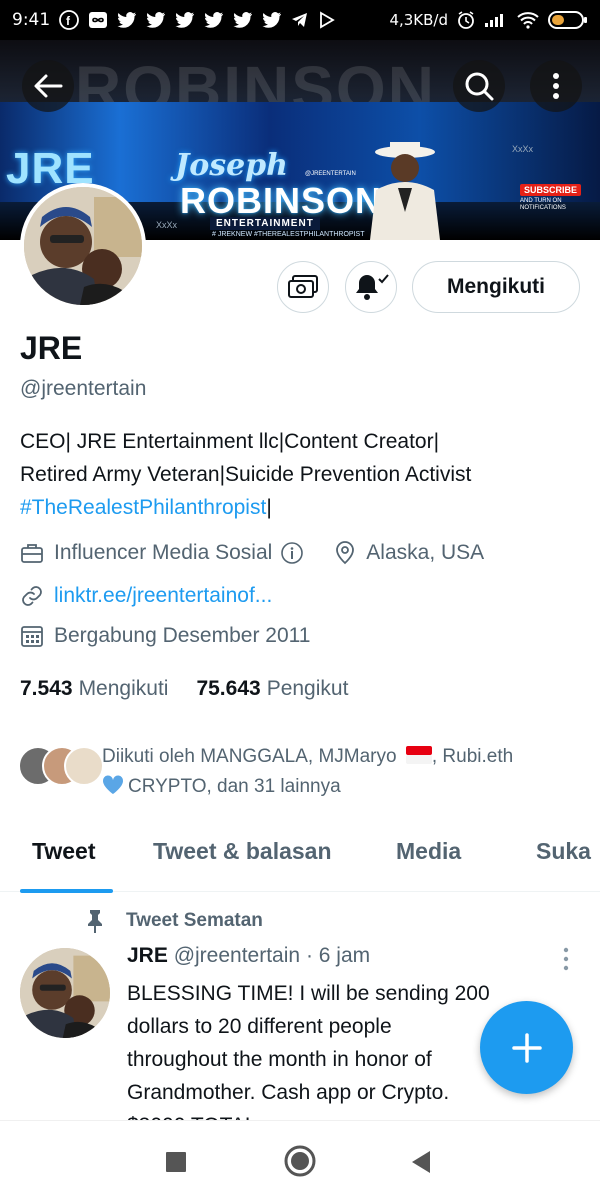 The height and width of the screenshot is (1200, 600). What do you see at coordinates (528, 20) in the screenshot?
I see `wifi-icon` at bounding box center [528, 20].